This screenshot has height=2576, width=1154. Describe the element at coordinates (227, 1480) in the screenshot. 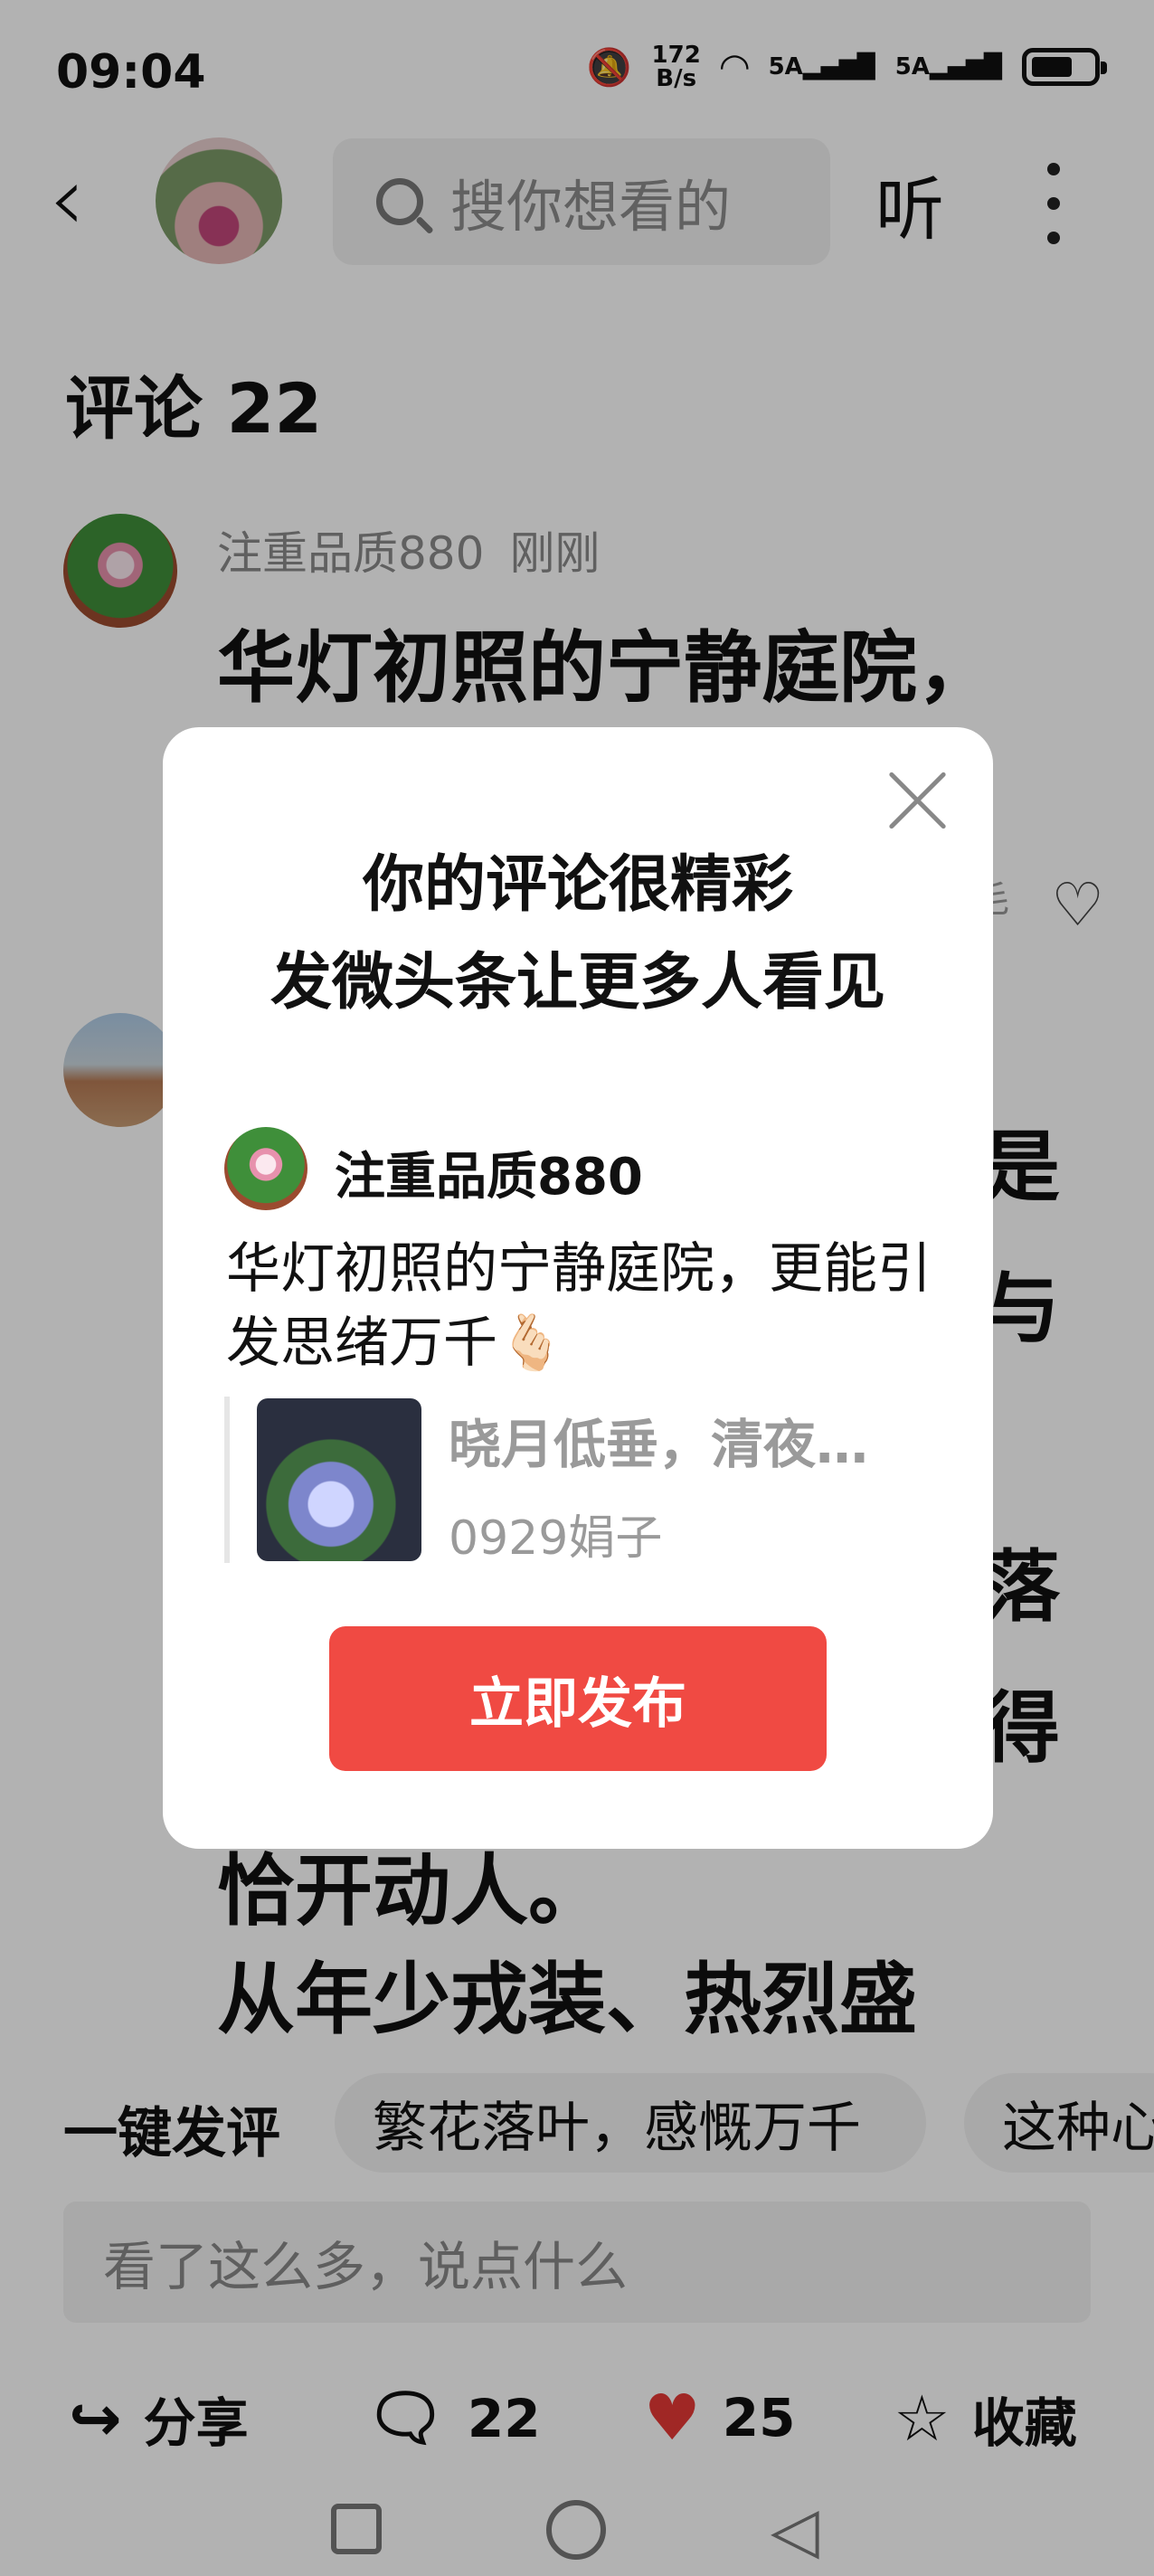

I see `quote-divider` at that location.